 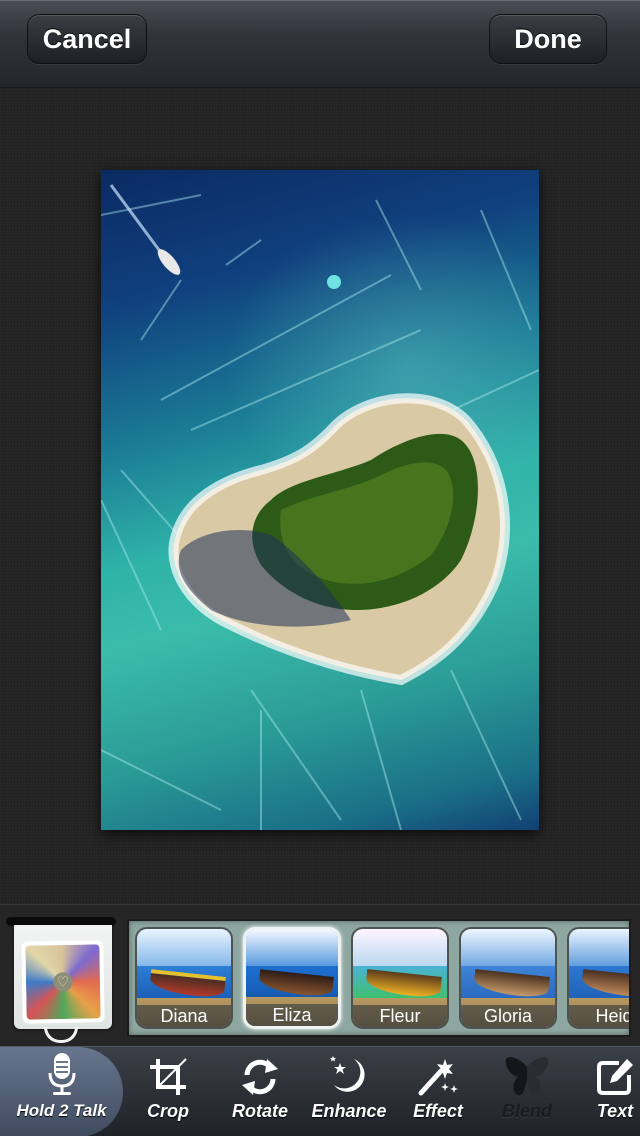 I want to click on filter-label: Eliza, so click(x=292, y=1015).